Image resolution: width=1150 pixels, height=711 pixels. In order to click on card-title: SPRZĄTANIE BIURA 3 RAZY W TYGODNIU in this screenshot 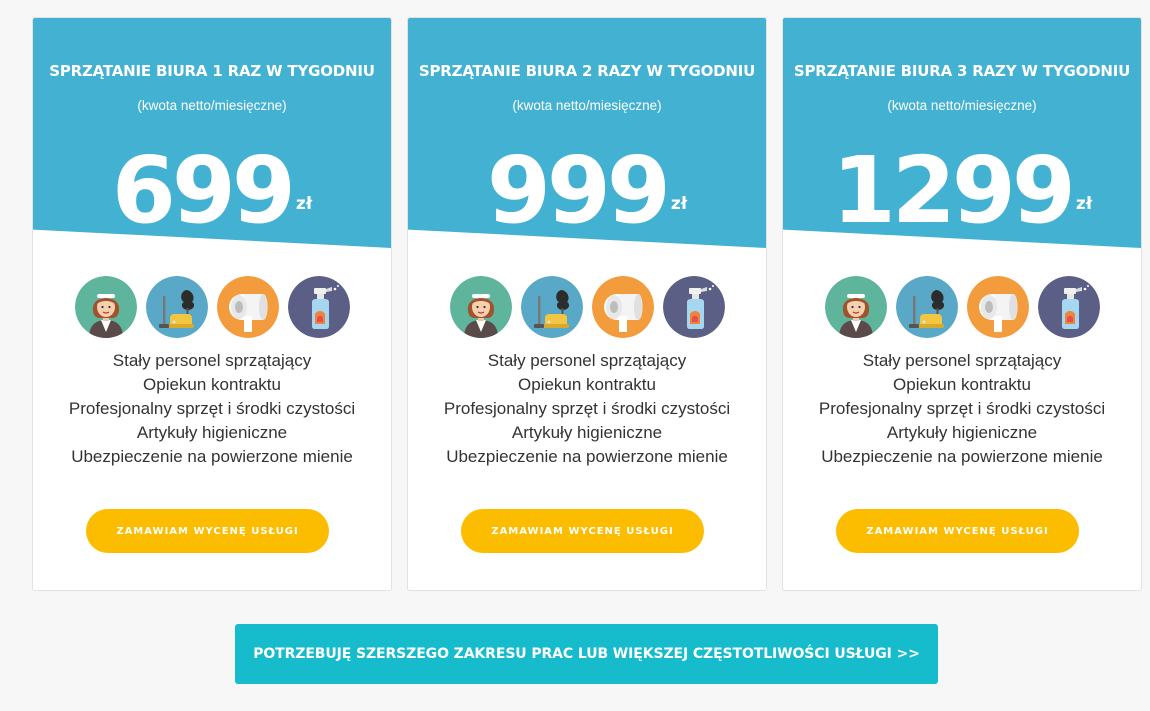, I will do `click(962, 71)`.